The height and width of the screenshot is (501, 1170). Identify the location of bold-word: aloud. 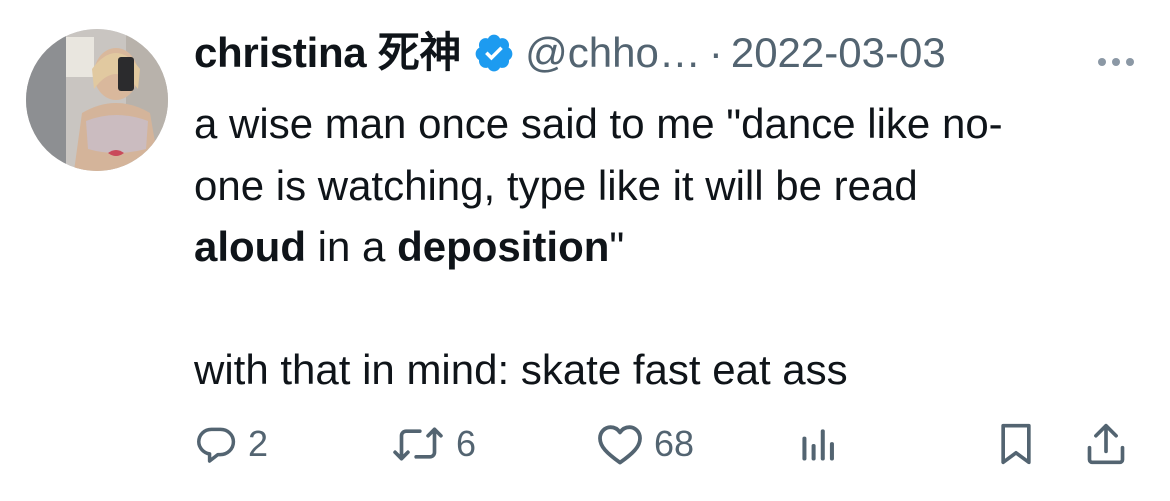
(250, 246).